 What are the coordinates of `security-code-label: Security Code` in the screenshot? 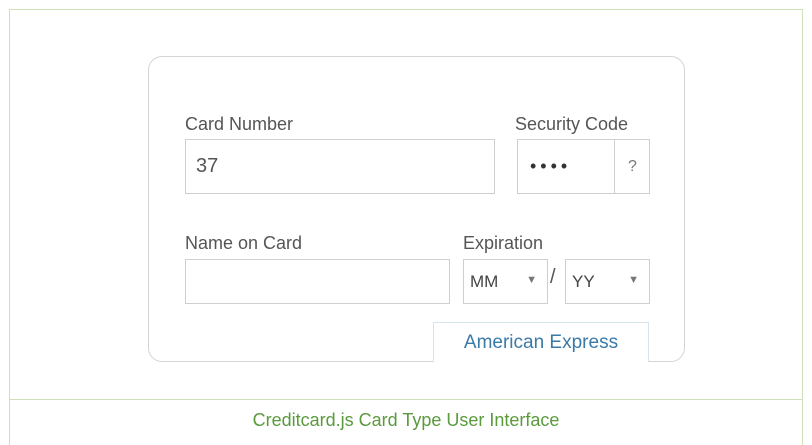 It's located at (572, 124).